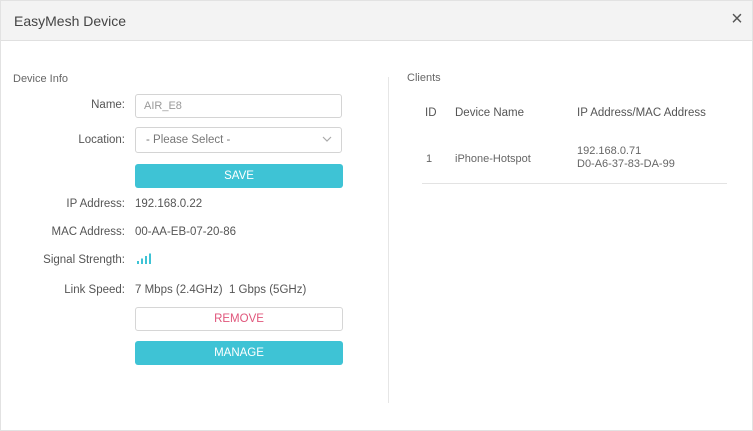  I want to click on client-id: 1, so click(429, 159).